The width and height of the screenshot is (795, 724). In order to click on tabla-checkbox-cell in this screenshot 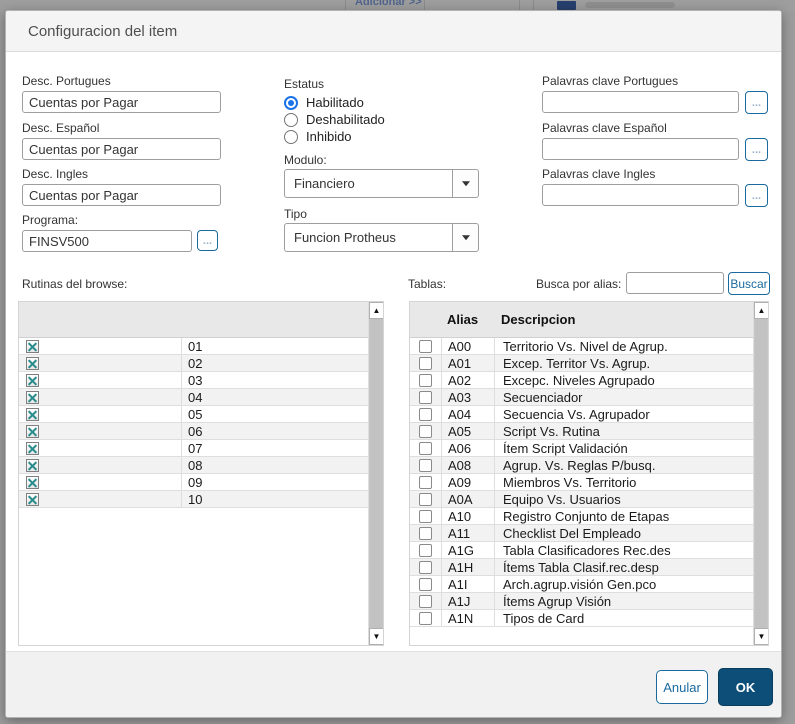, I will do `click(425, 448)`.